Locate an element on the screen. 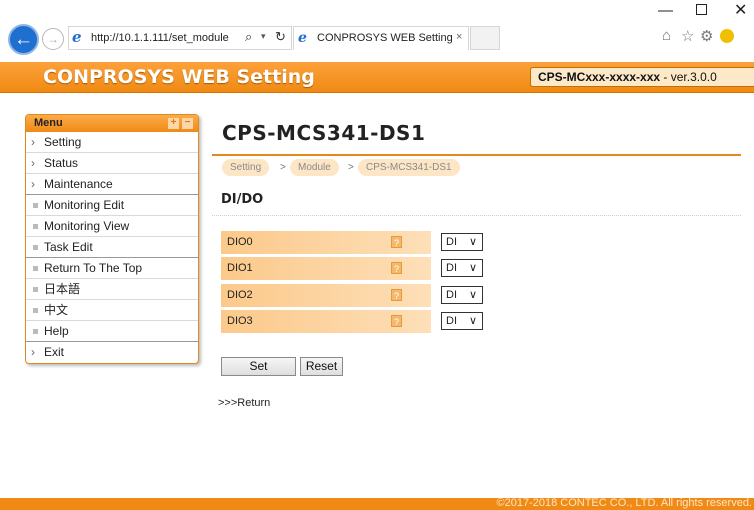  menu-item-setting: › Setting is located at coordinates (112, 142).